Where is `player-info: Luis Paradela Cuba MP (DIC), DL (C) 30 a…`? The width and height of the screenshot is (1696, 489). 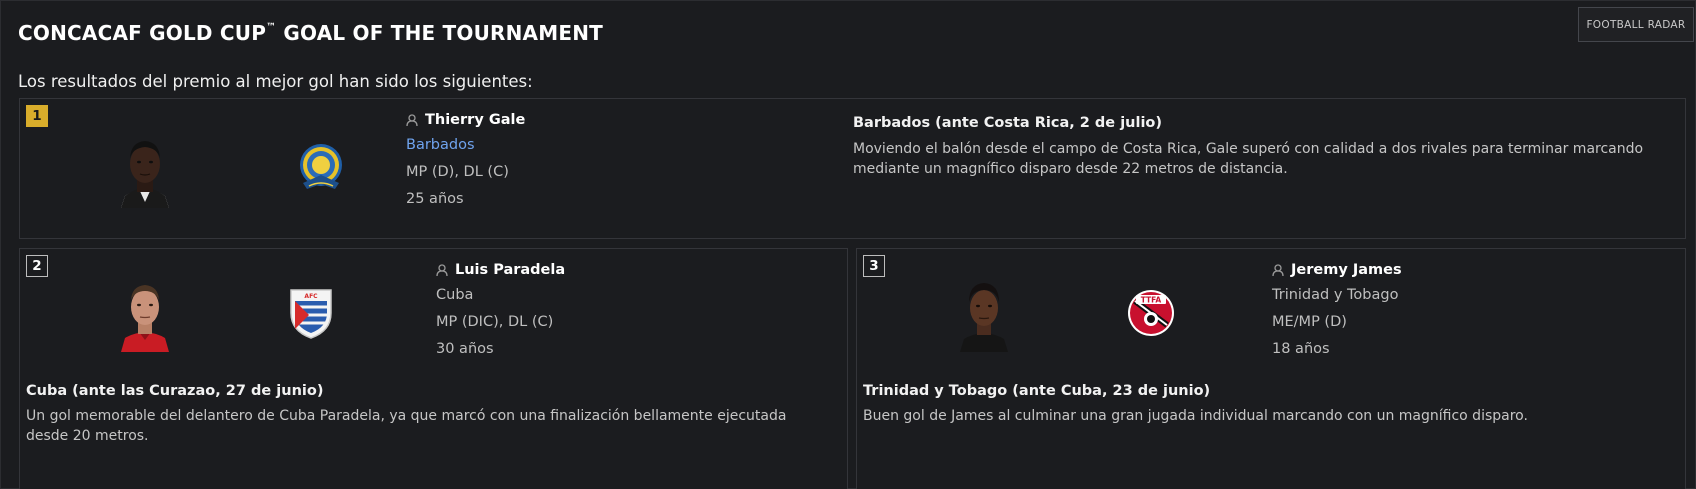
player-info: Luis Paradela Cuba MP (DIC), DL (C) 30 a… is located at coordinates (500, 310).